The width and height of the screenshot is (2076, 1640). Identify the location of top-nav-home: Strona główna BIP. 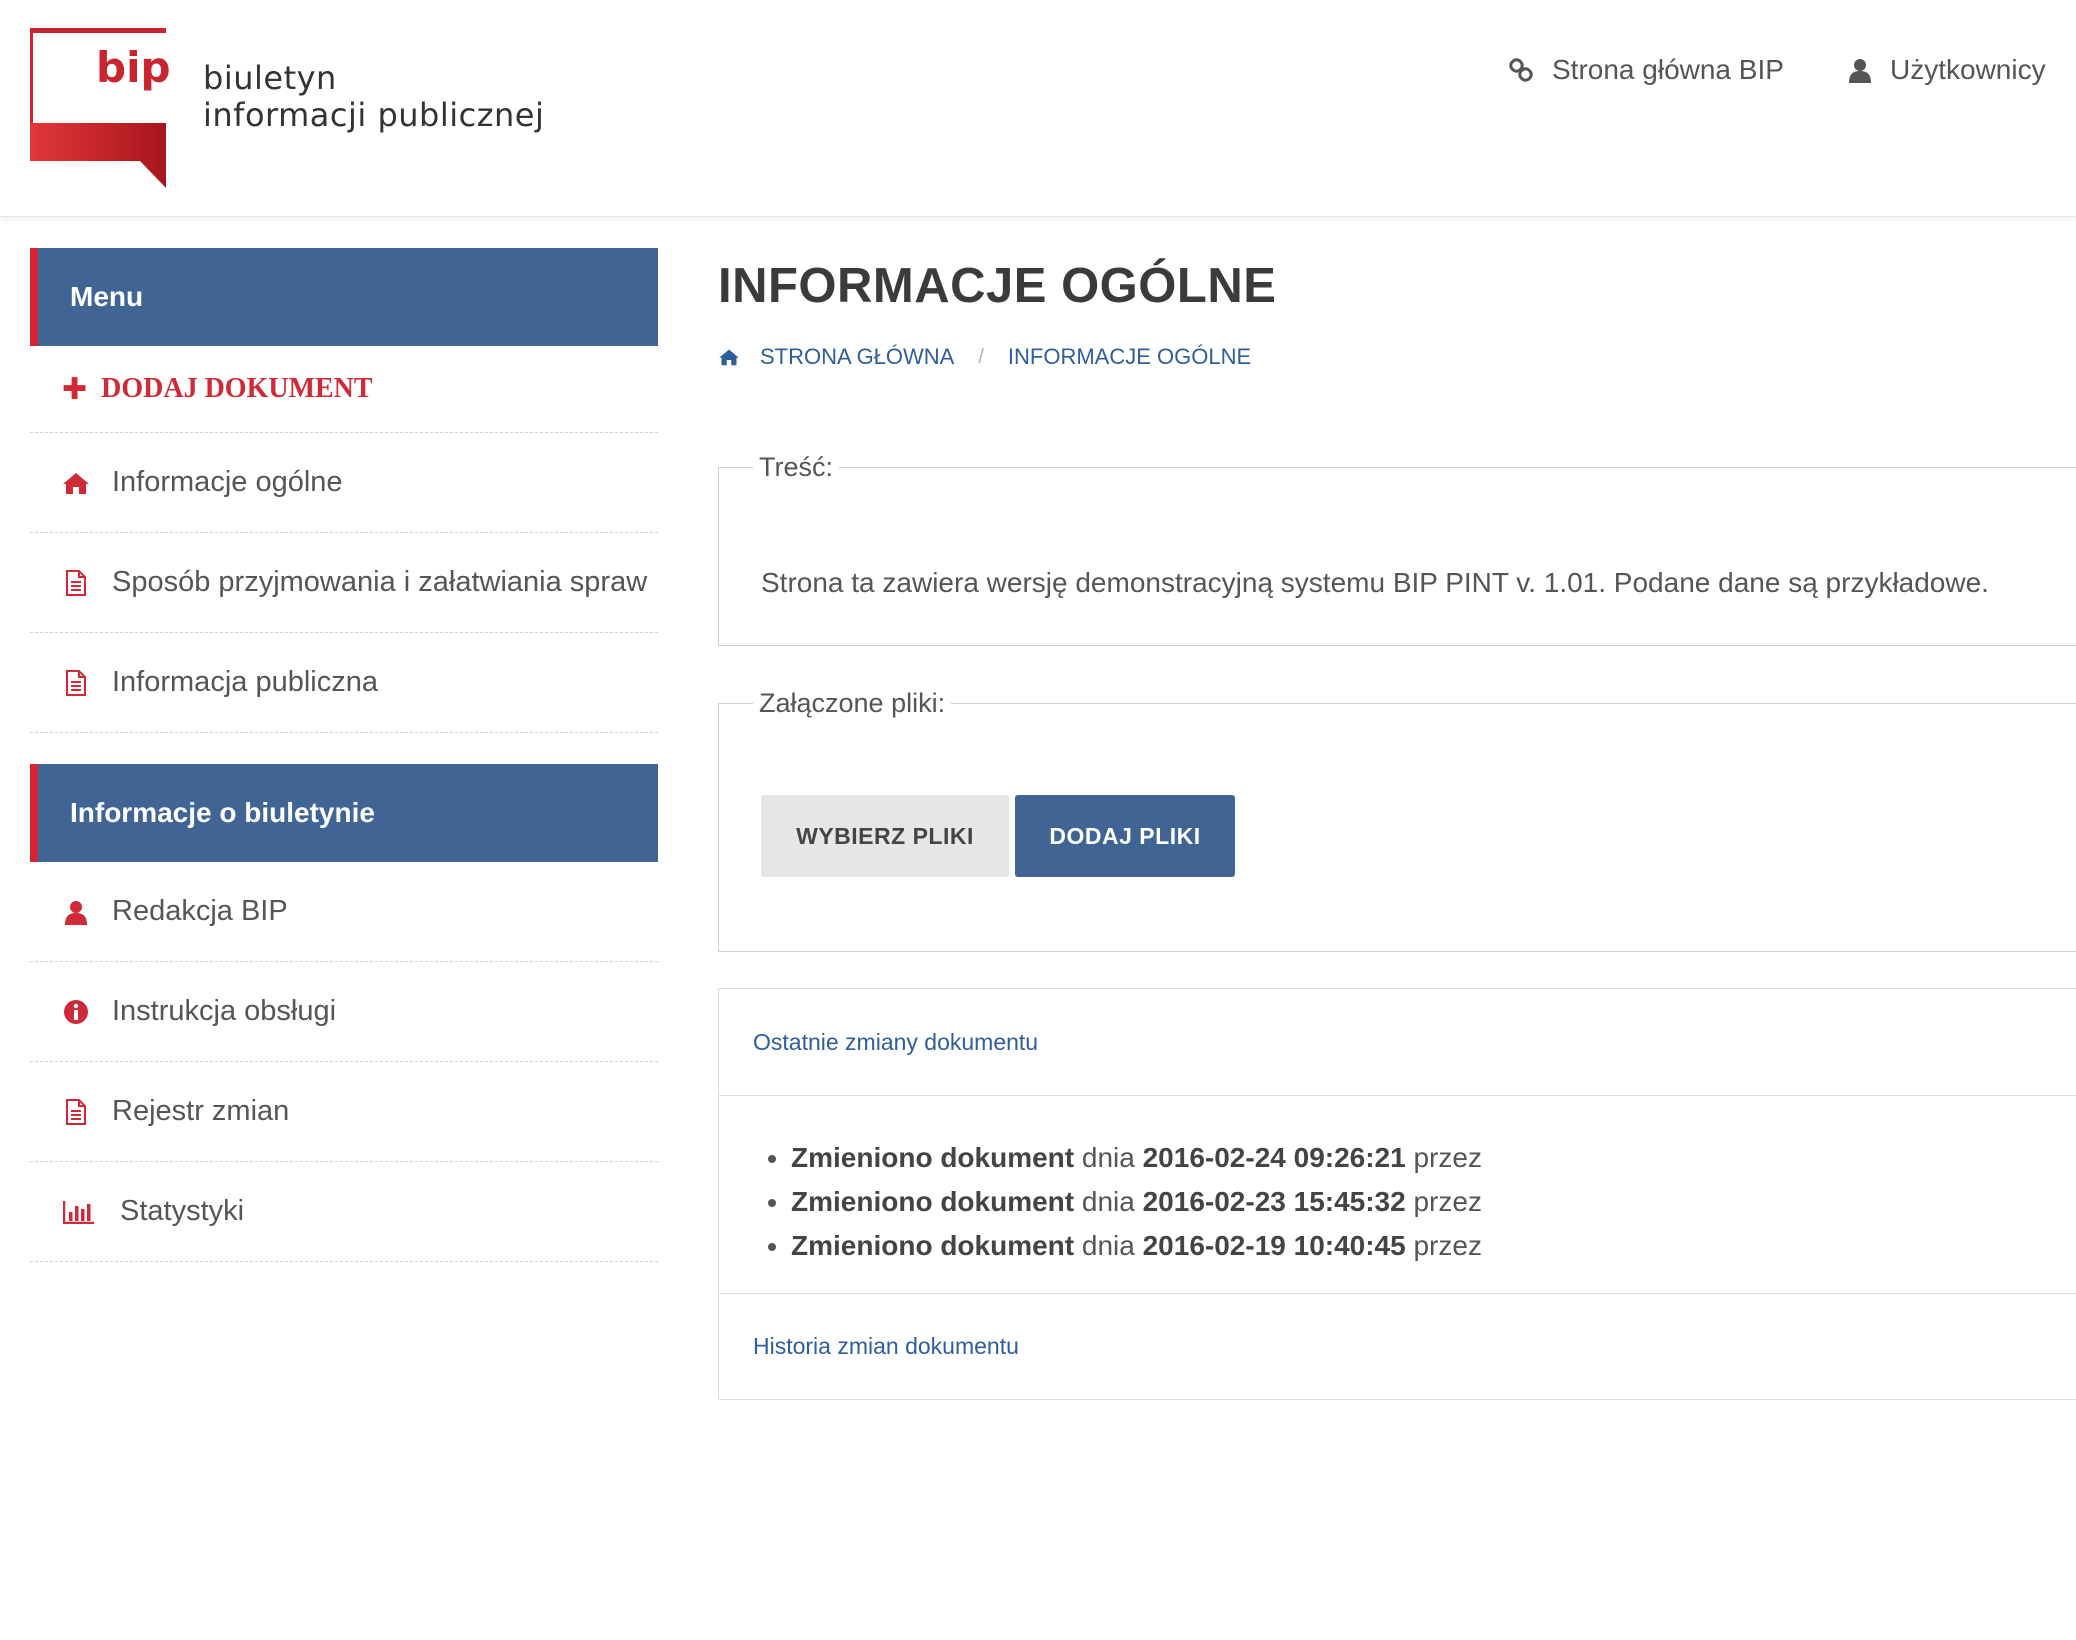
(1646, 70).